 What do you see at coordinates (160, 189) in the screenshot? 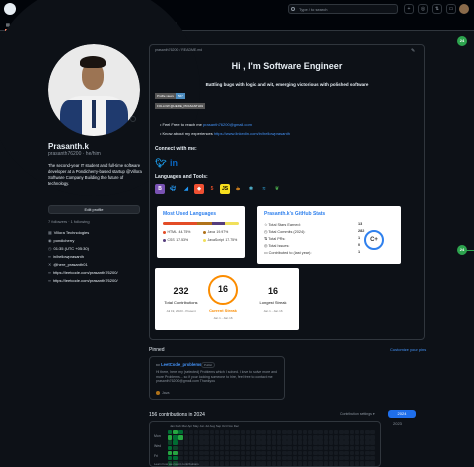
I see `bootstrap-icon: B` at bounding box center [160, 189].